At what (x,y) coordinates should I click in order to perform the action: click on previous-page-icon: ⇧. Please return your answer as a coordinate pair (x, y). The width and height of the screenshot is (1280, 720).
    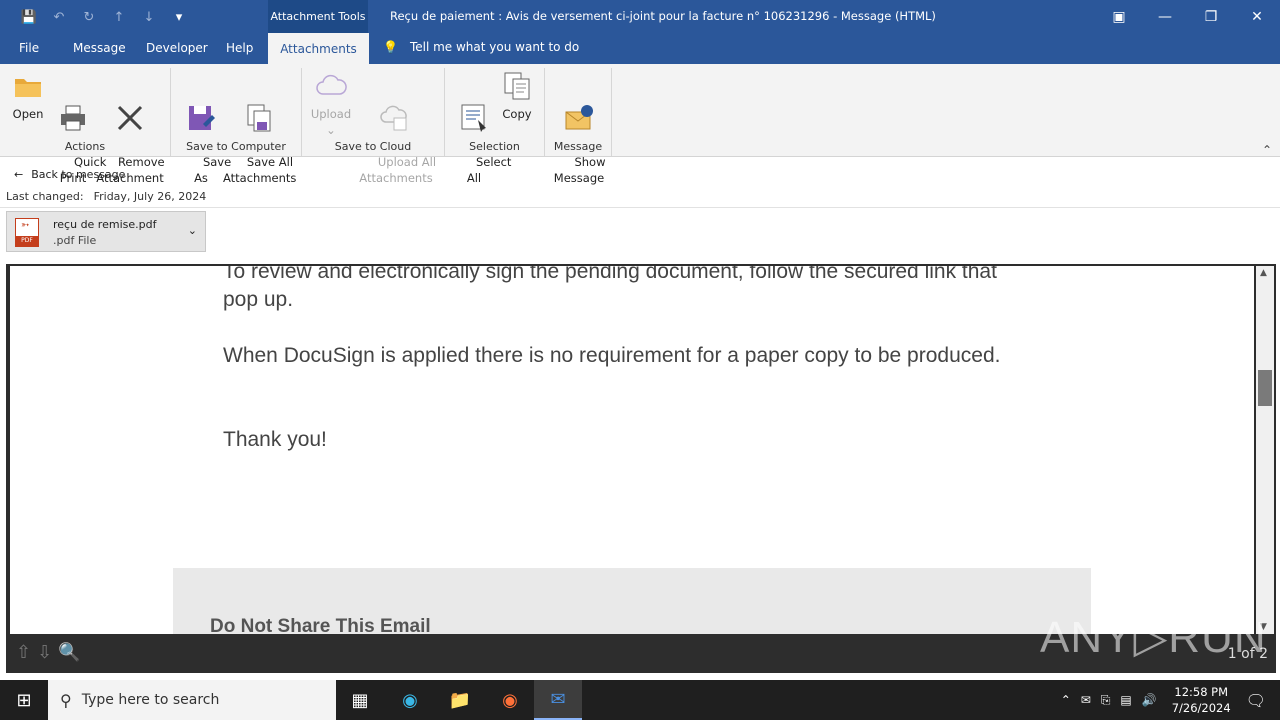
    Looking at the image, I should click on (23, 652).